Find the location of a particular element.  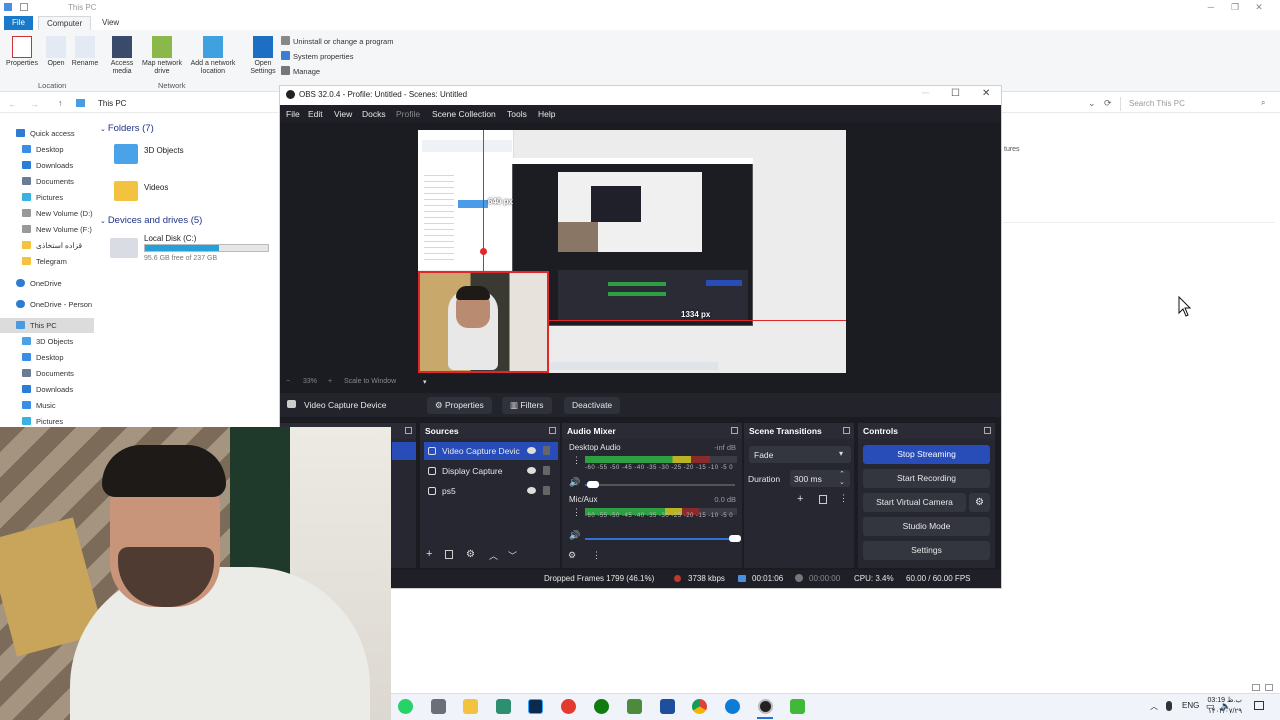

zoom-out-button: − is located at coordinates (288, 381).